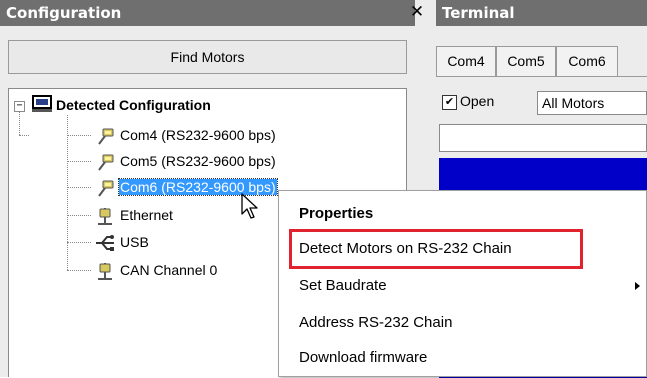 Image resolution: width=647 pixels, height=378 pixels. Describe the element at coordinates (42, 103) in the screenshot. I see `computer-icon` at that location.